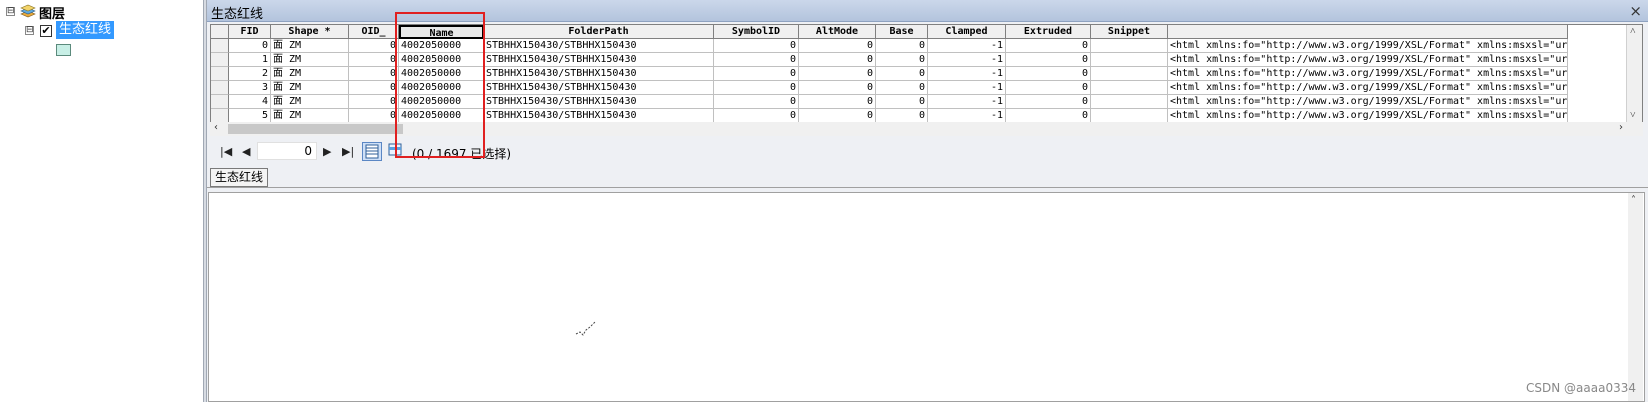 The image size is (1648, 402). I want to click on show-all-records-icon, so click(372, 151).